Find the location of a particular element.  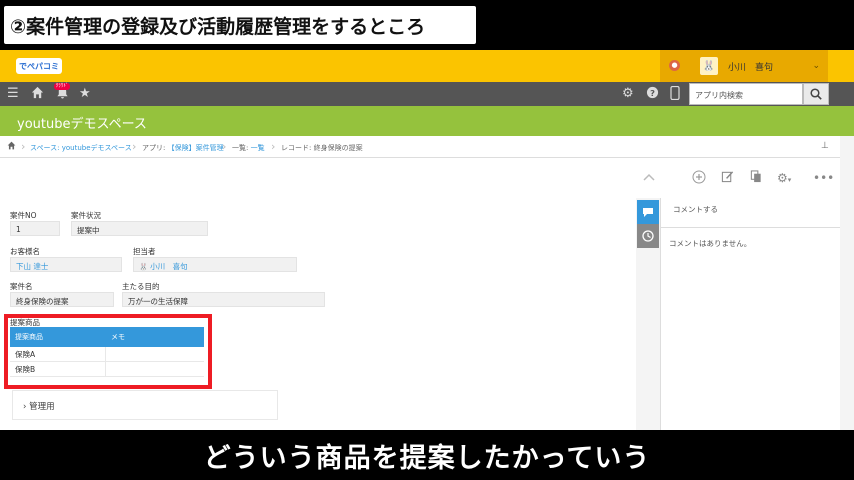

no-comments-text: コメントはありません。 is located at coordinates (710, 243).